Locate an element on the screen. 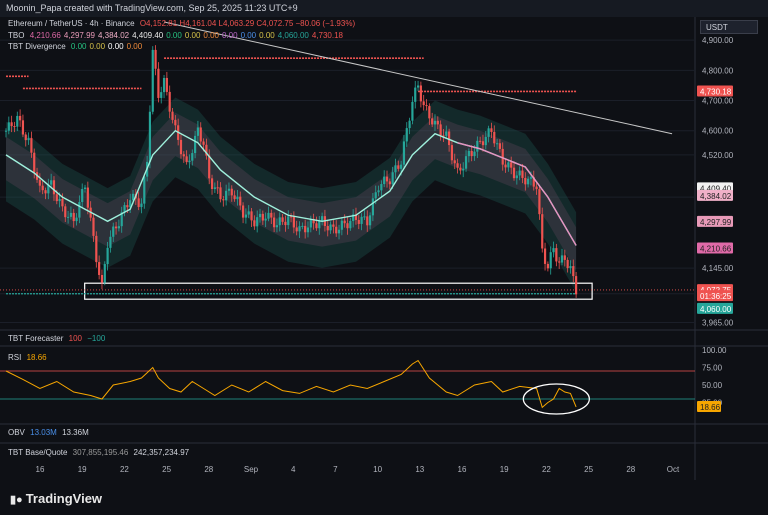  base-quote-name: TBT Base/Quote is located at coordinates (38, 452).